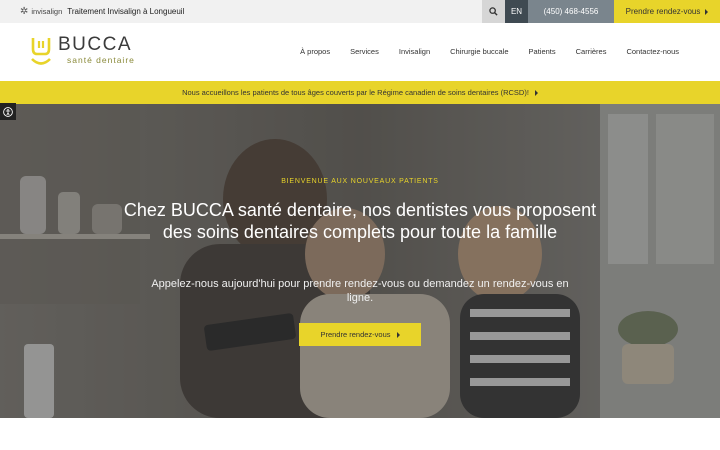 This screenshot has width=720, height=450. I want to click on tooth-smile-logo-icon, so click(41, 51).